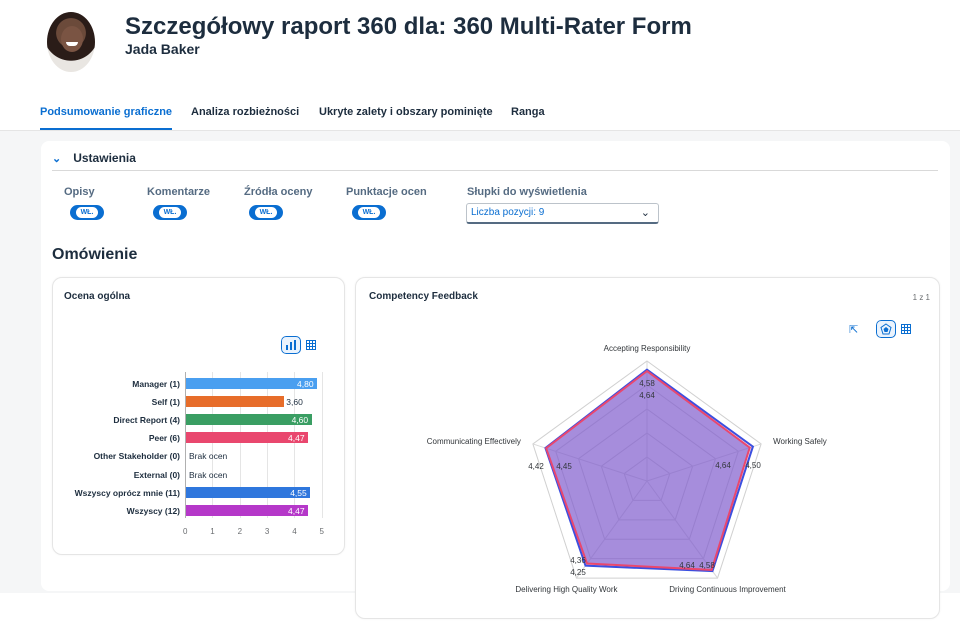 The width and height of the screenshot is (960, 635). What do you see at coordinates (423, 296) in the screenshot?
I see `competency-title: Competency Feedback` at bounding box center [423, 296].